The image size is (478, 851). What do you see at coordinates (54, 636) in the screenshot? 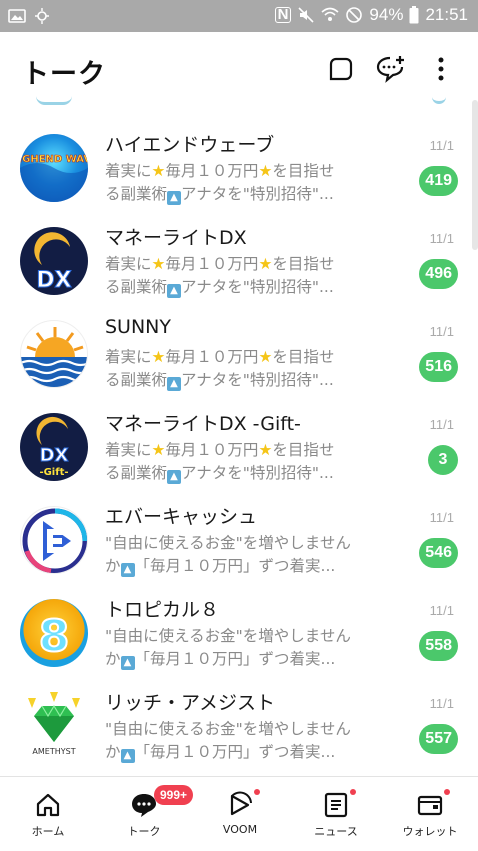
I see `avatar-text: 8` at bounding box center [54, 636].